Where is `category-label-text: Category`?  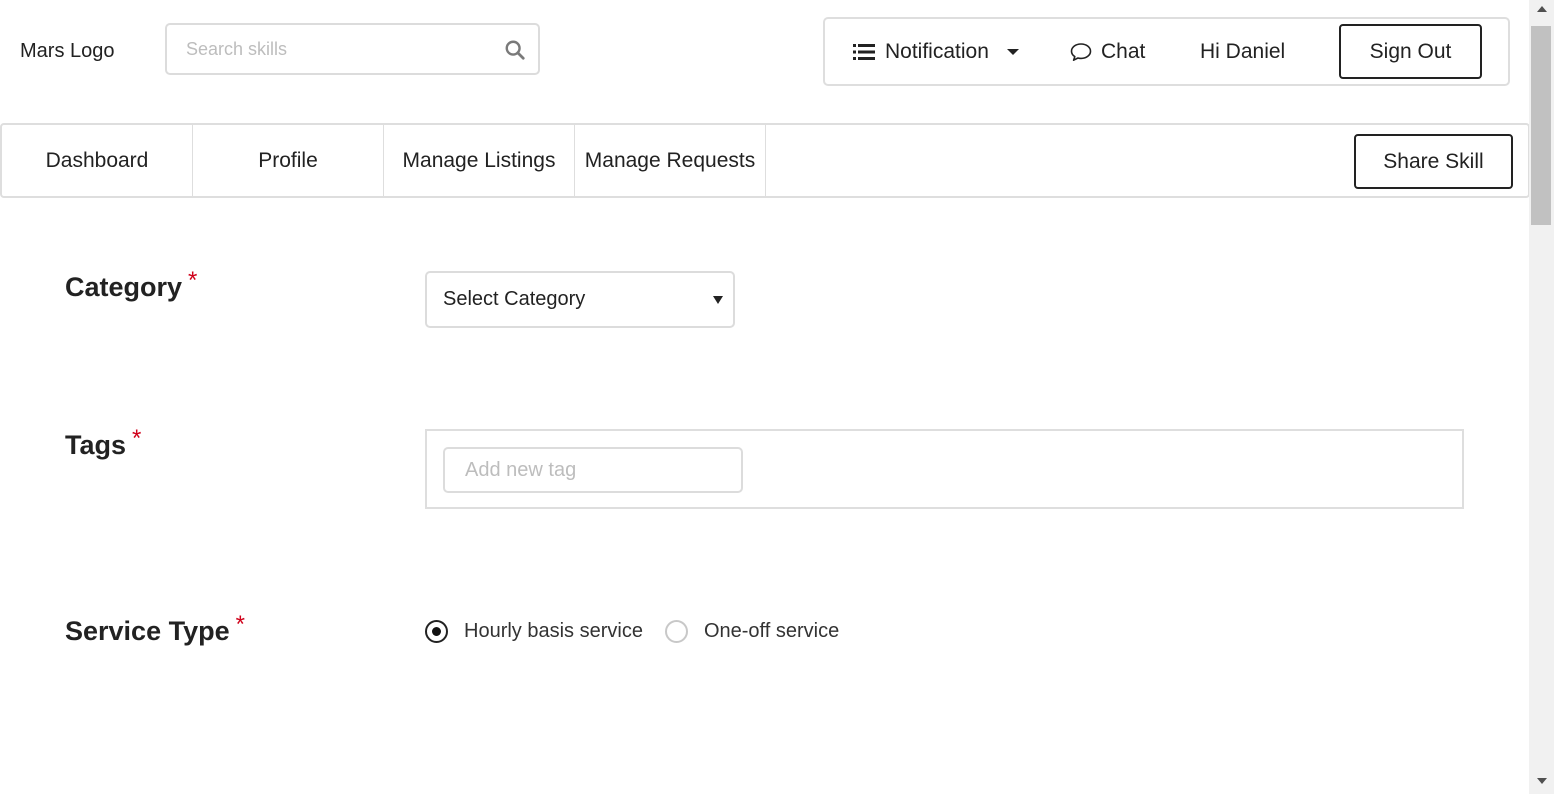 category-label-text: Category is located at coordinates (124, 287).